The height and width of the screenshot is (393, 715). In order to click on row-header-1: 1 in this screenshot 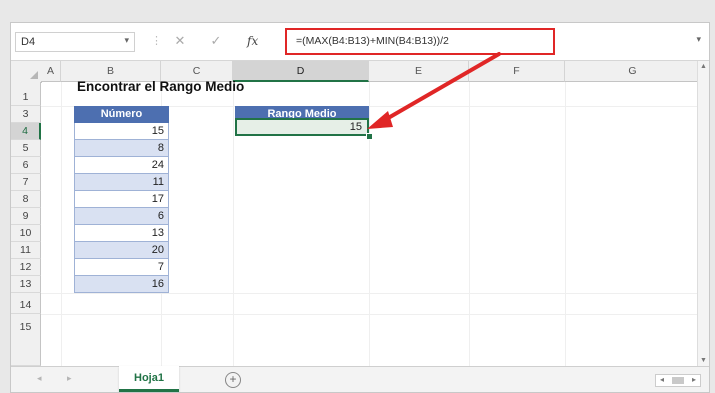, I will do `click(26, 94)`.